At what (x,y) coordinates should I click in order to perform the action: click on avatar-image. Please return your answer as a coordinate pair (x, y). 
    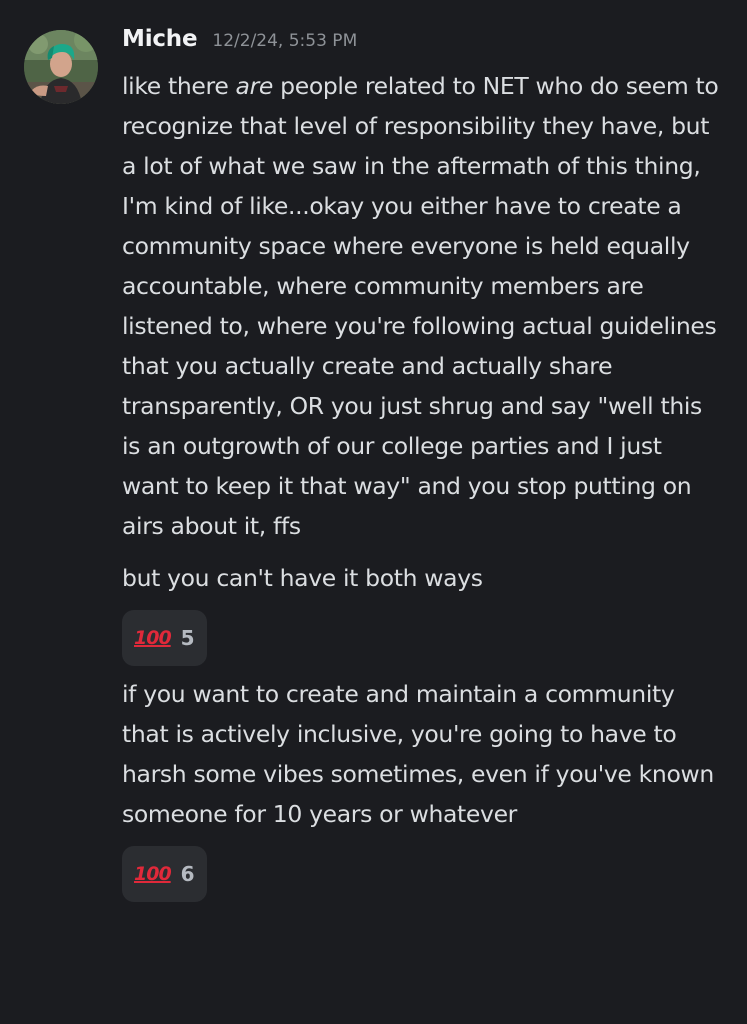
    Looking at the image, I should click on (61, 67).